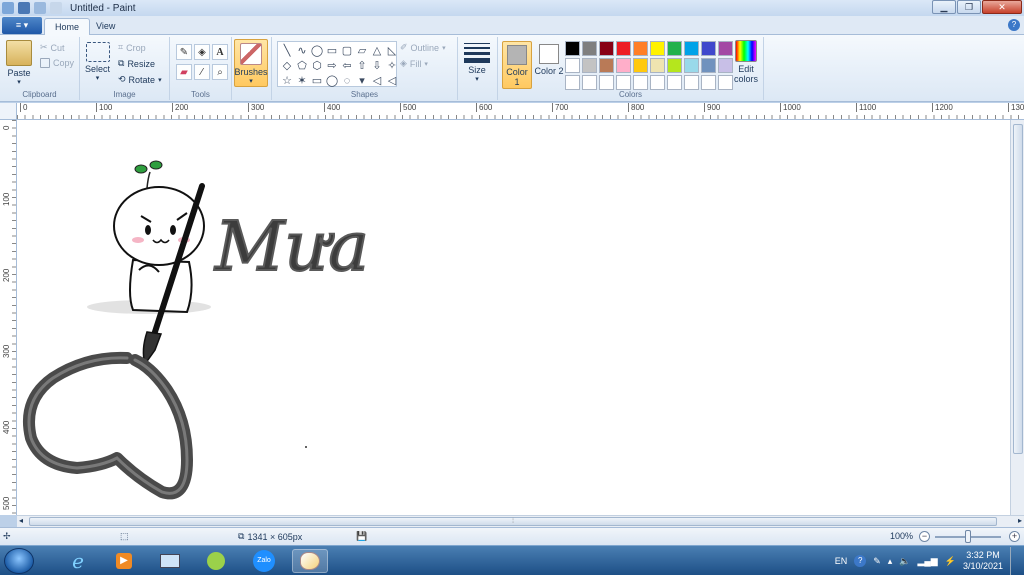 The width and height of the screenshot is (1024, 575). What do you see at coordinates (392, 51) in the screenshot?
I see `right-triangle-shape-icon: ◺` at bounding box center [392, 51].